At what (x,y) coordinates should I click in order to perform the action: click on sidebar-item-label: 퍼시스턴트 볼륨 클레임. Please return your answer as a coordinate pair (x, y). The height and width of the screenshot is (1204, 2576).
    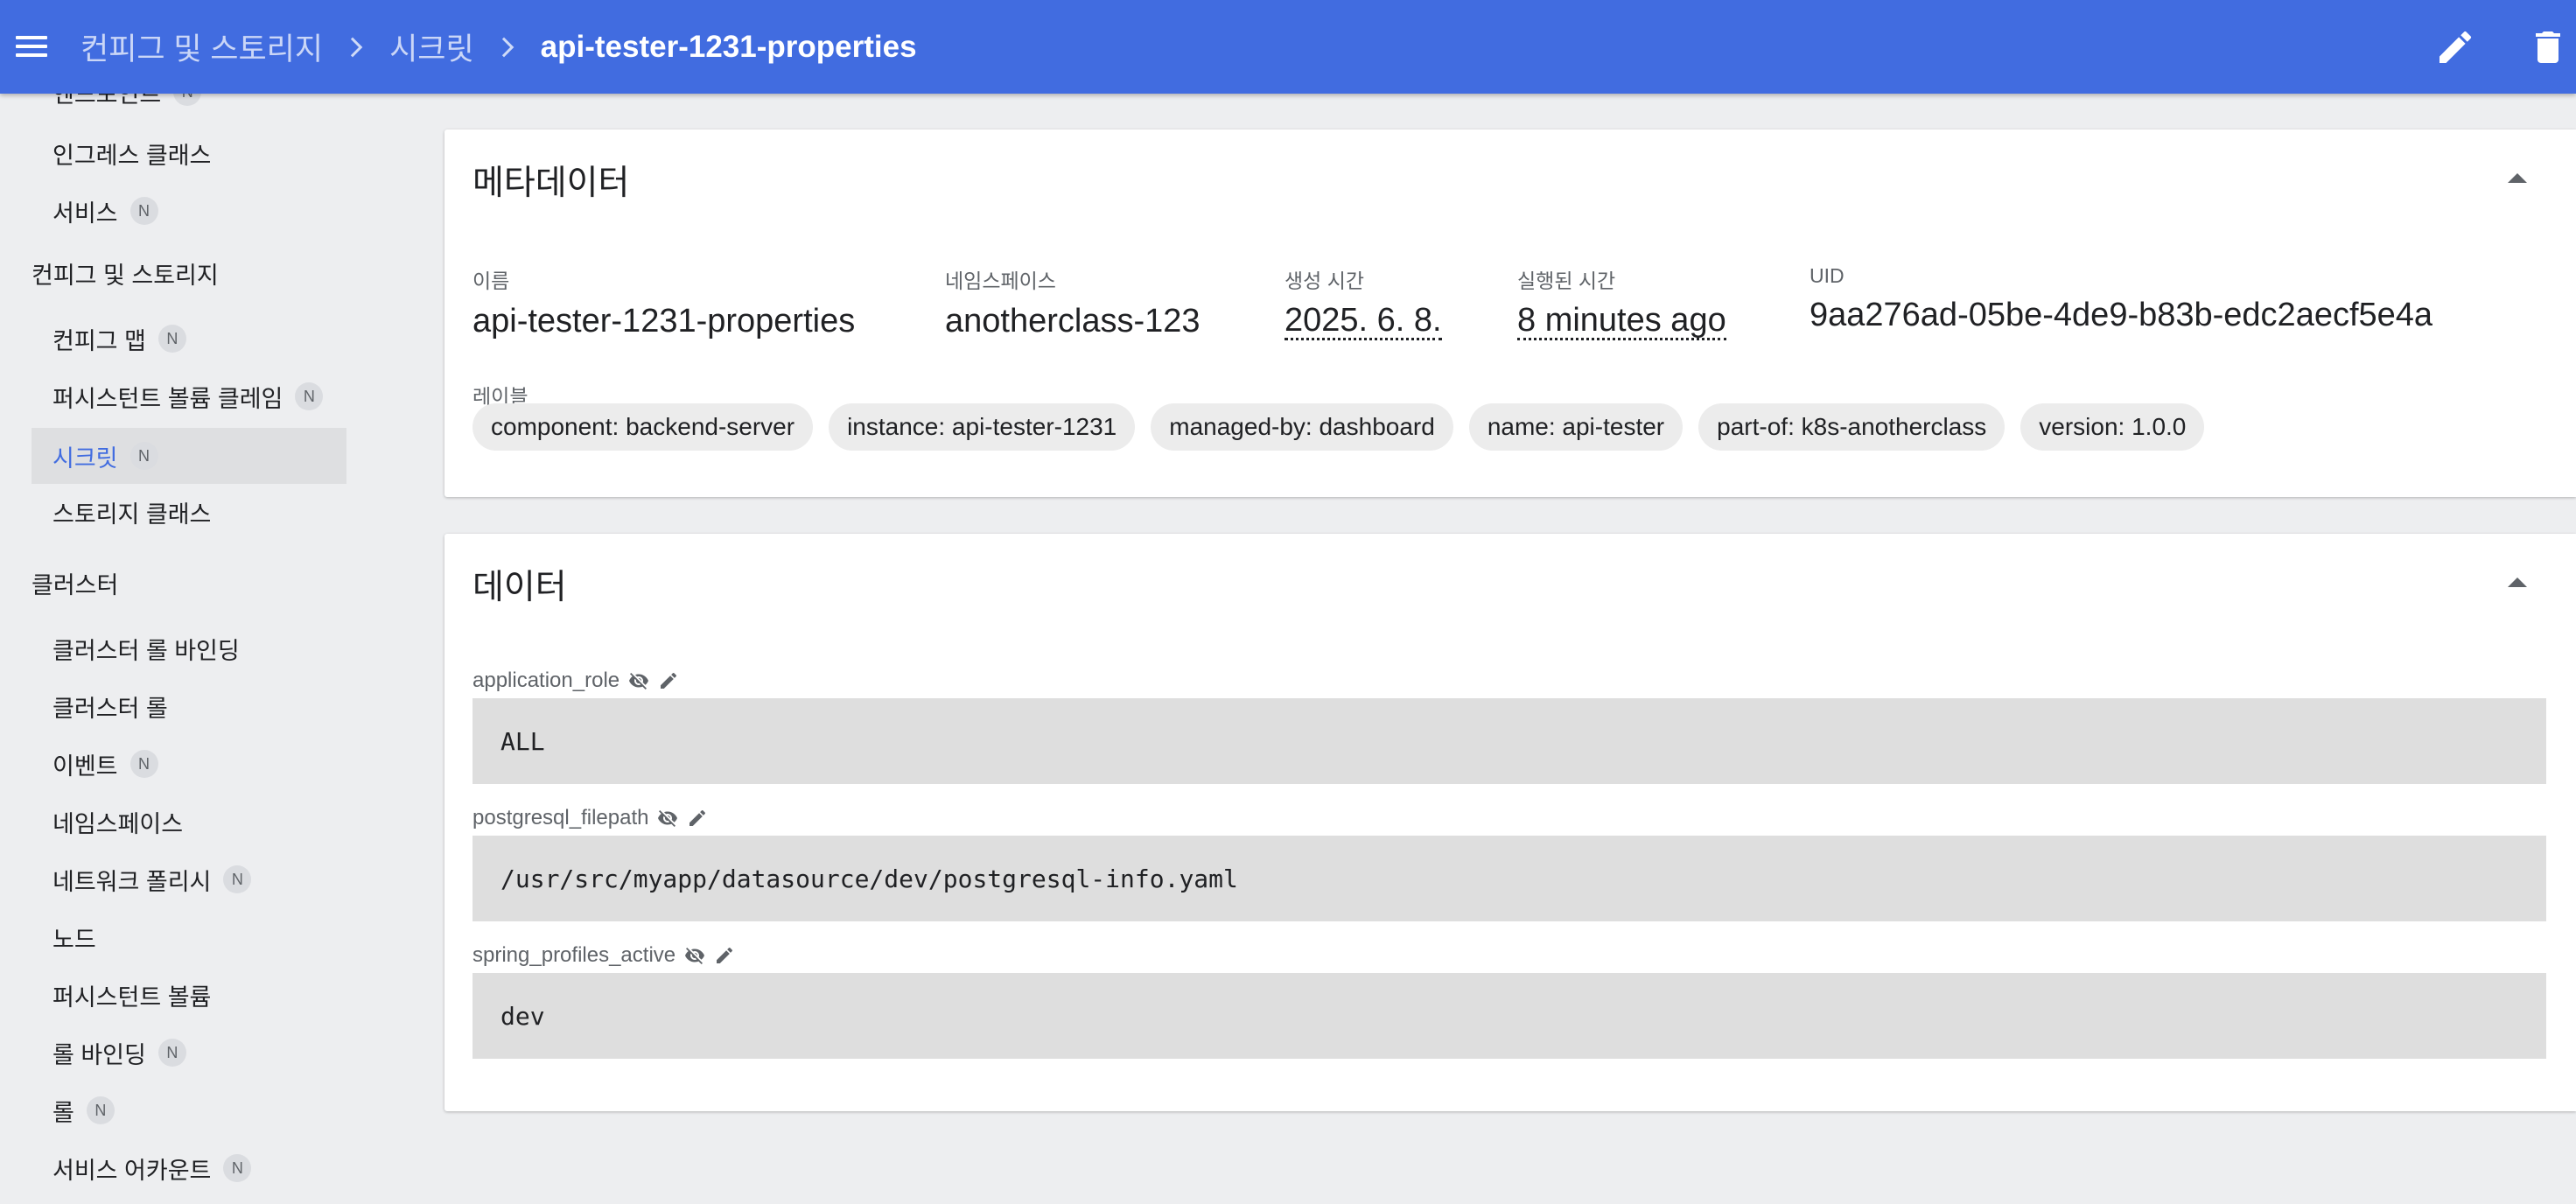
    Looking at the image, I should click on (168, 398).